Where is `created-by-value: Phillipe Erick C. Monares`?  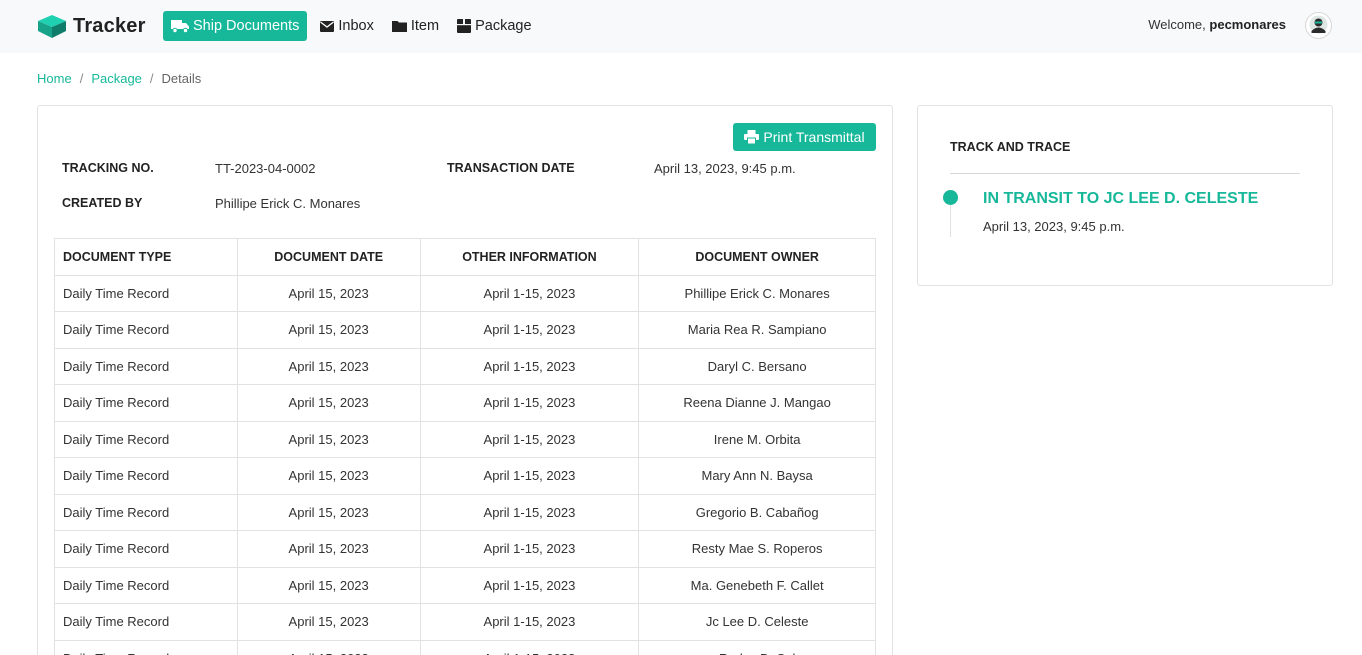
created-by-value: Phillipe Erick C. Monares is located at coordinates (288, 203).